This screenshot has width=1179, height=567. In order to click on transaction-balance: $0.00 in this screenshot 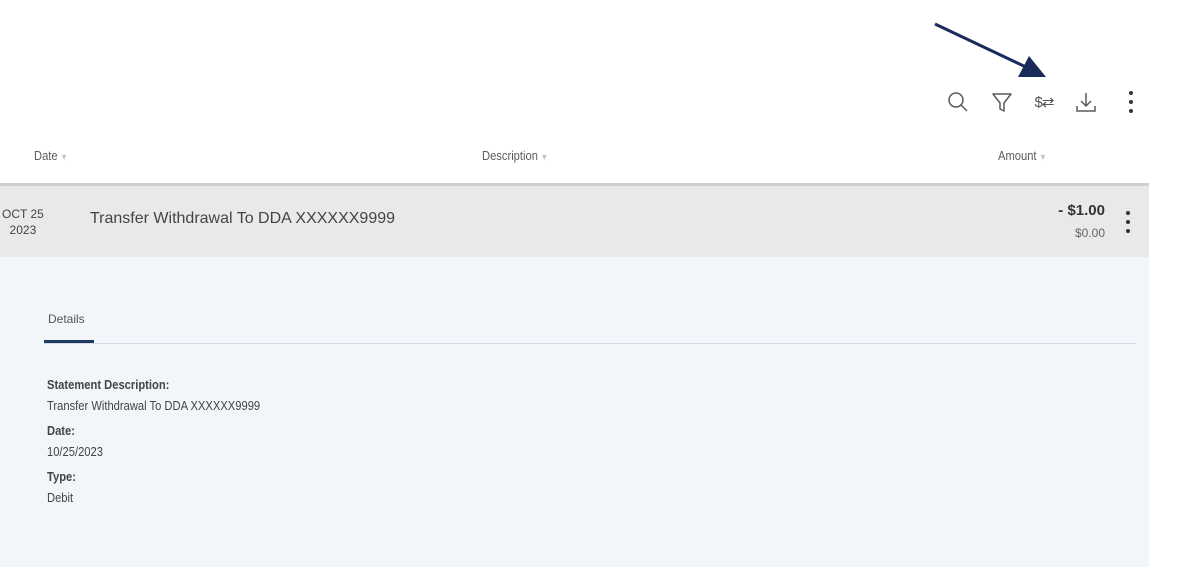, I will do `click(1089, 233)`.